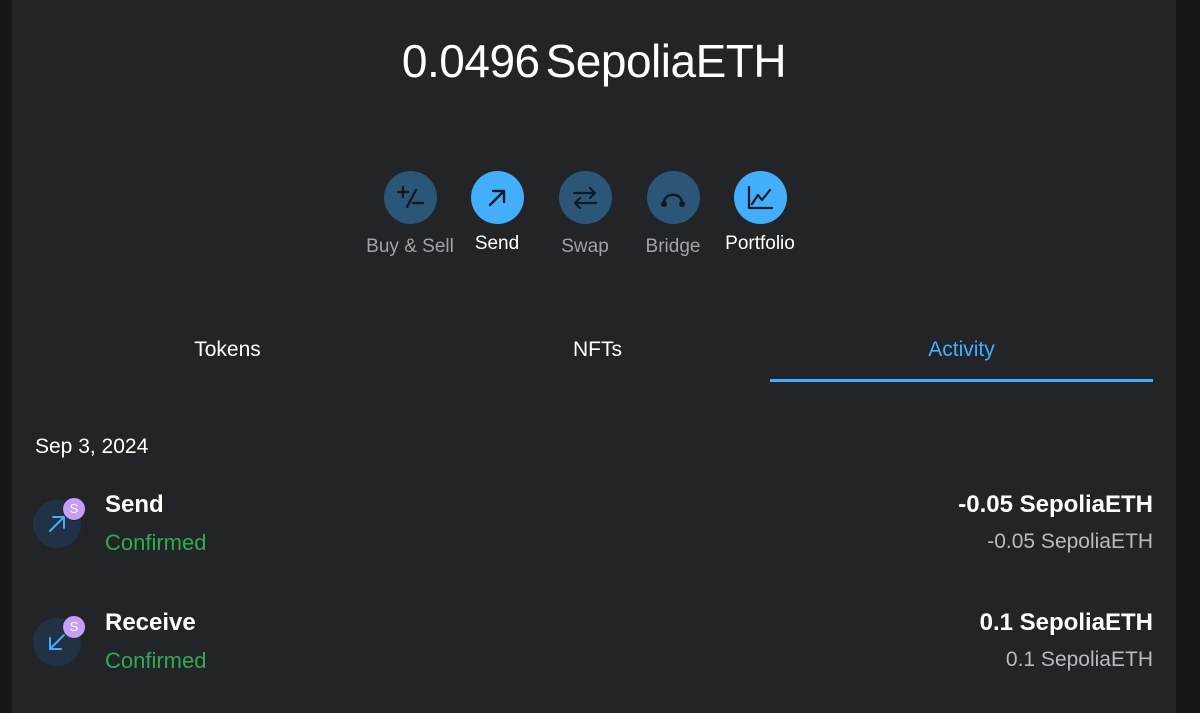 The height and width of the screenshot is (713, 1200). I want to click on tab-bar: Tokens NFTs Activity, so click(606, 356).